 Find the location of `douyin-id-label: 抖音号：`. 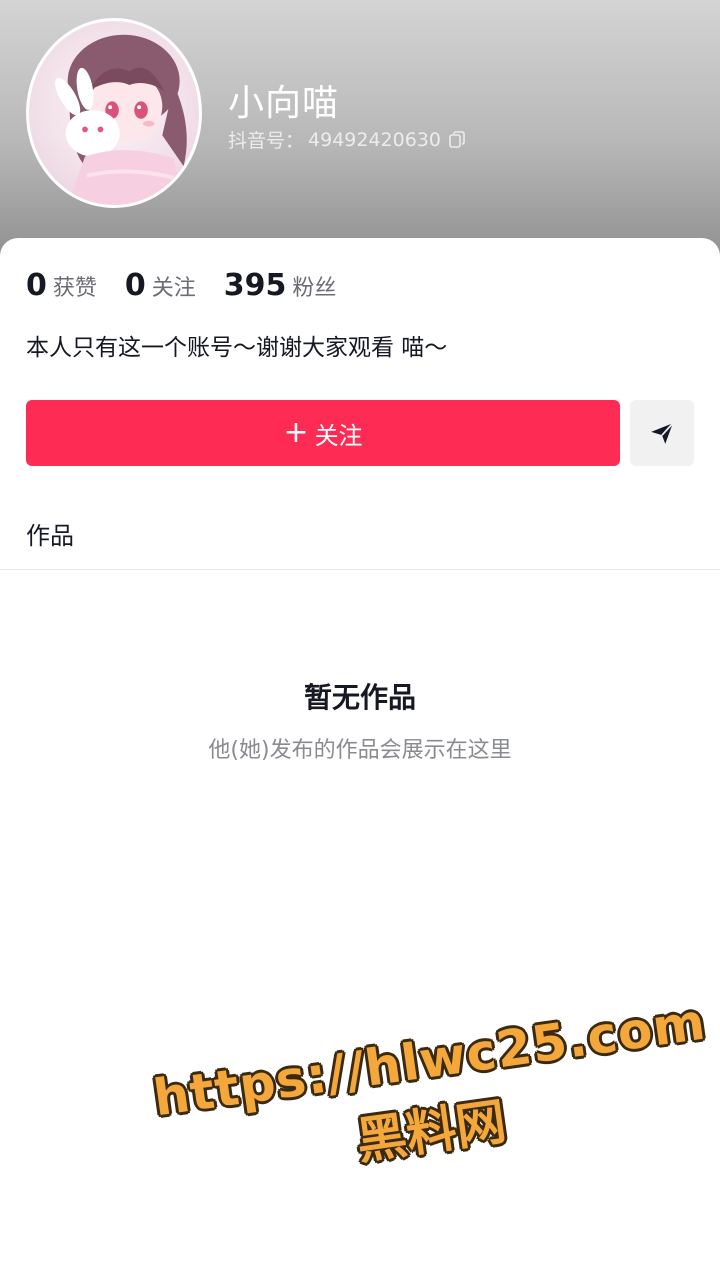

douyin-id-label: 抖音号： is located at coordinates (266, 141).